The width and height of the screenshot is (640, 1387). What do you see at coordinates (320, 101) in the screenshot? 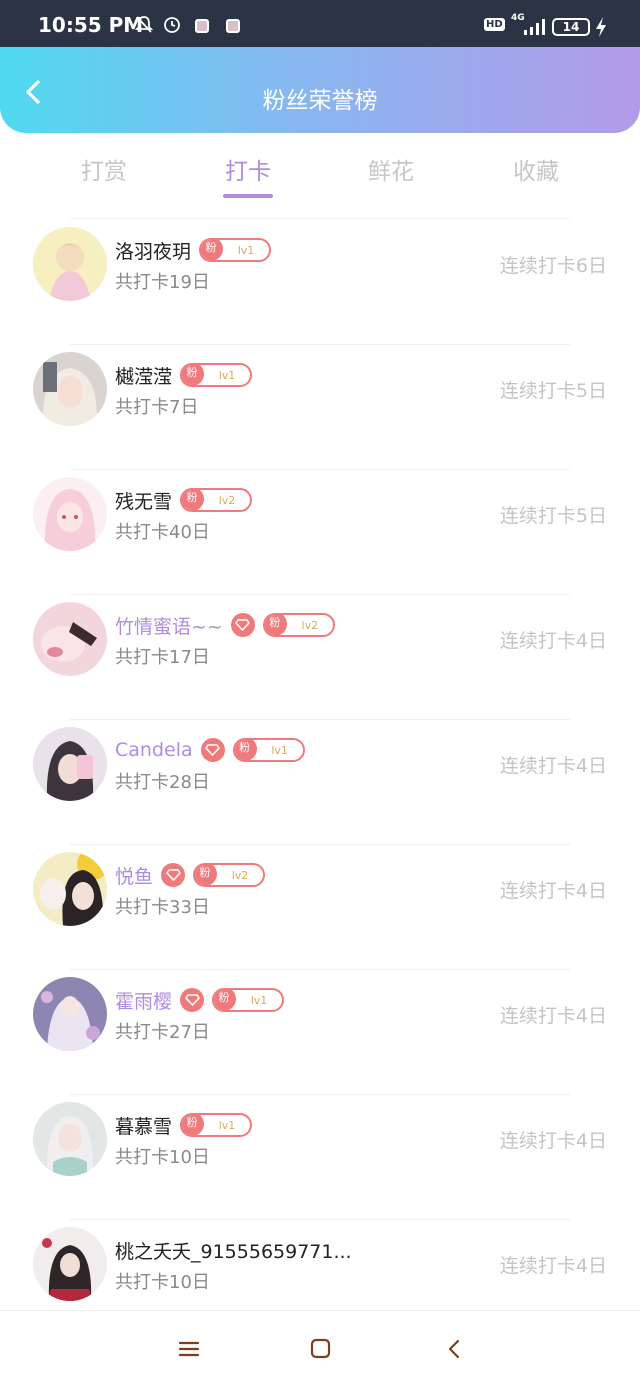
I see `page-title: 粉丝荣誉榜` at bounding box center [320, 101].